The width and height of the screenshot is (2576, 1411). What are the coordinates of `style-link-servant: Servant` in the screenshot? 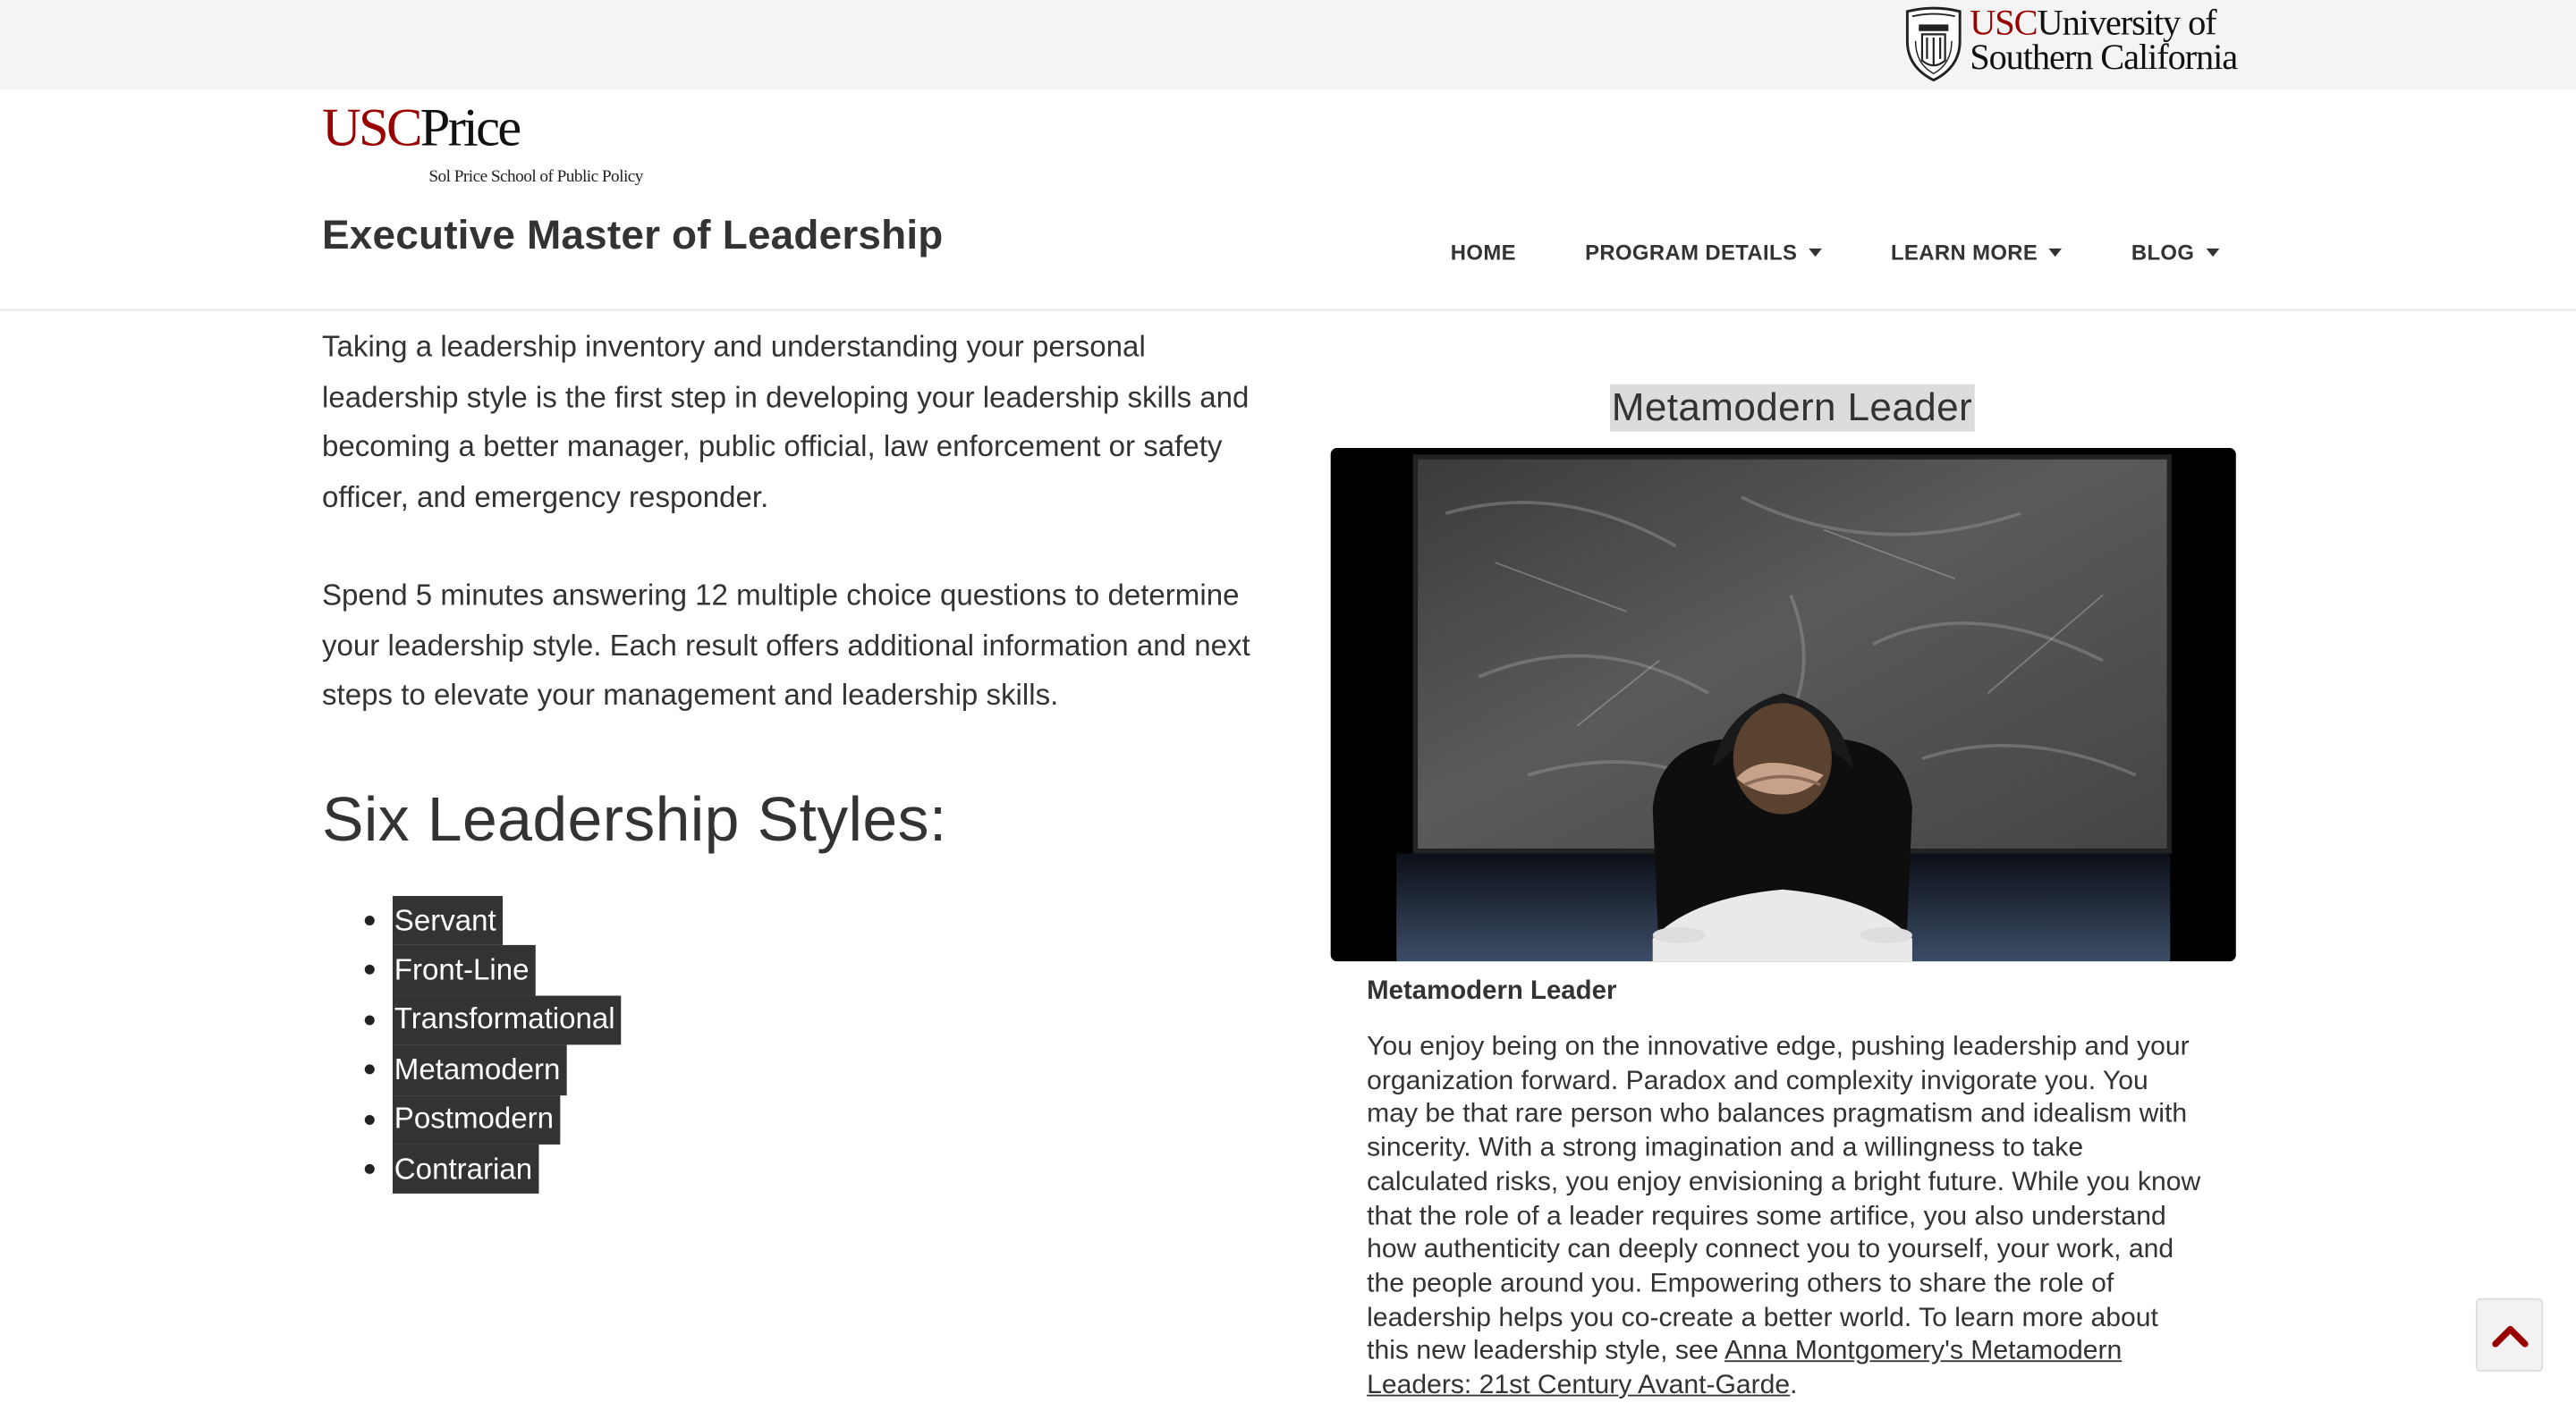 It's located at (448, 921).